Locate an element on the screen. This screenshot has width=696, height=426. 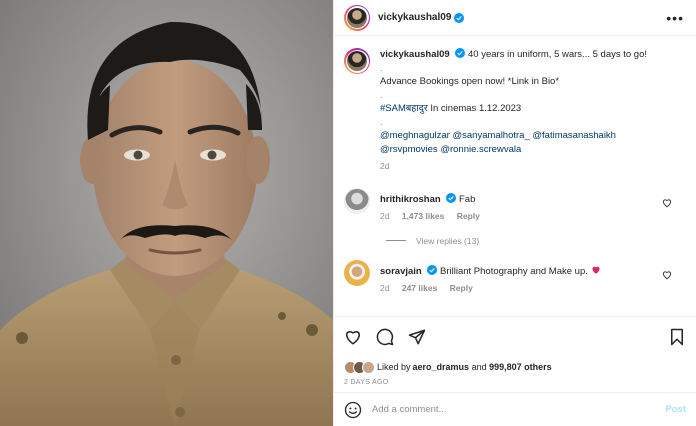
author-username: vickykaushal09 is located at coordinates (414, 17).